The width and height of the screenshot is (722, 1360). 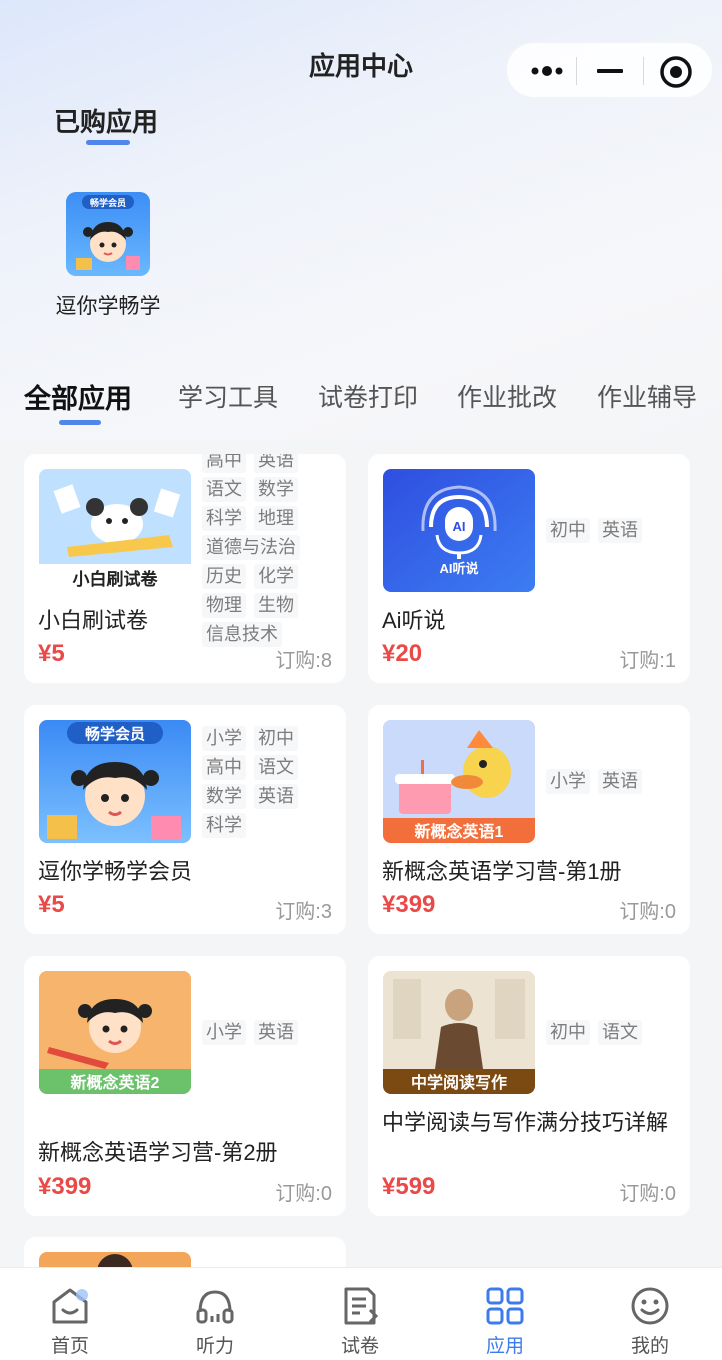 I want to click on tab-homework-grading: 作业批改, so click(x=507, y=396).